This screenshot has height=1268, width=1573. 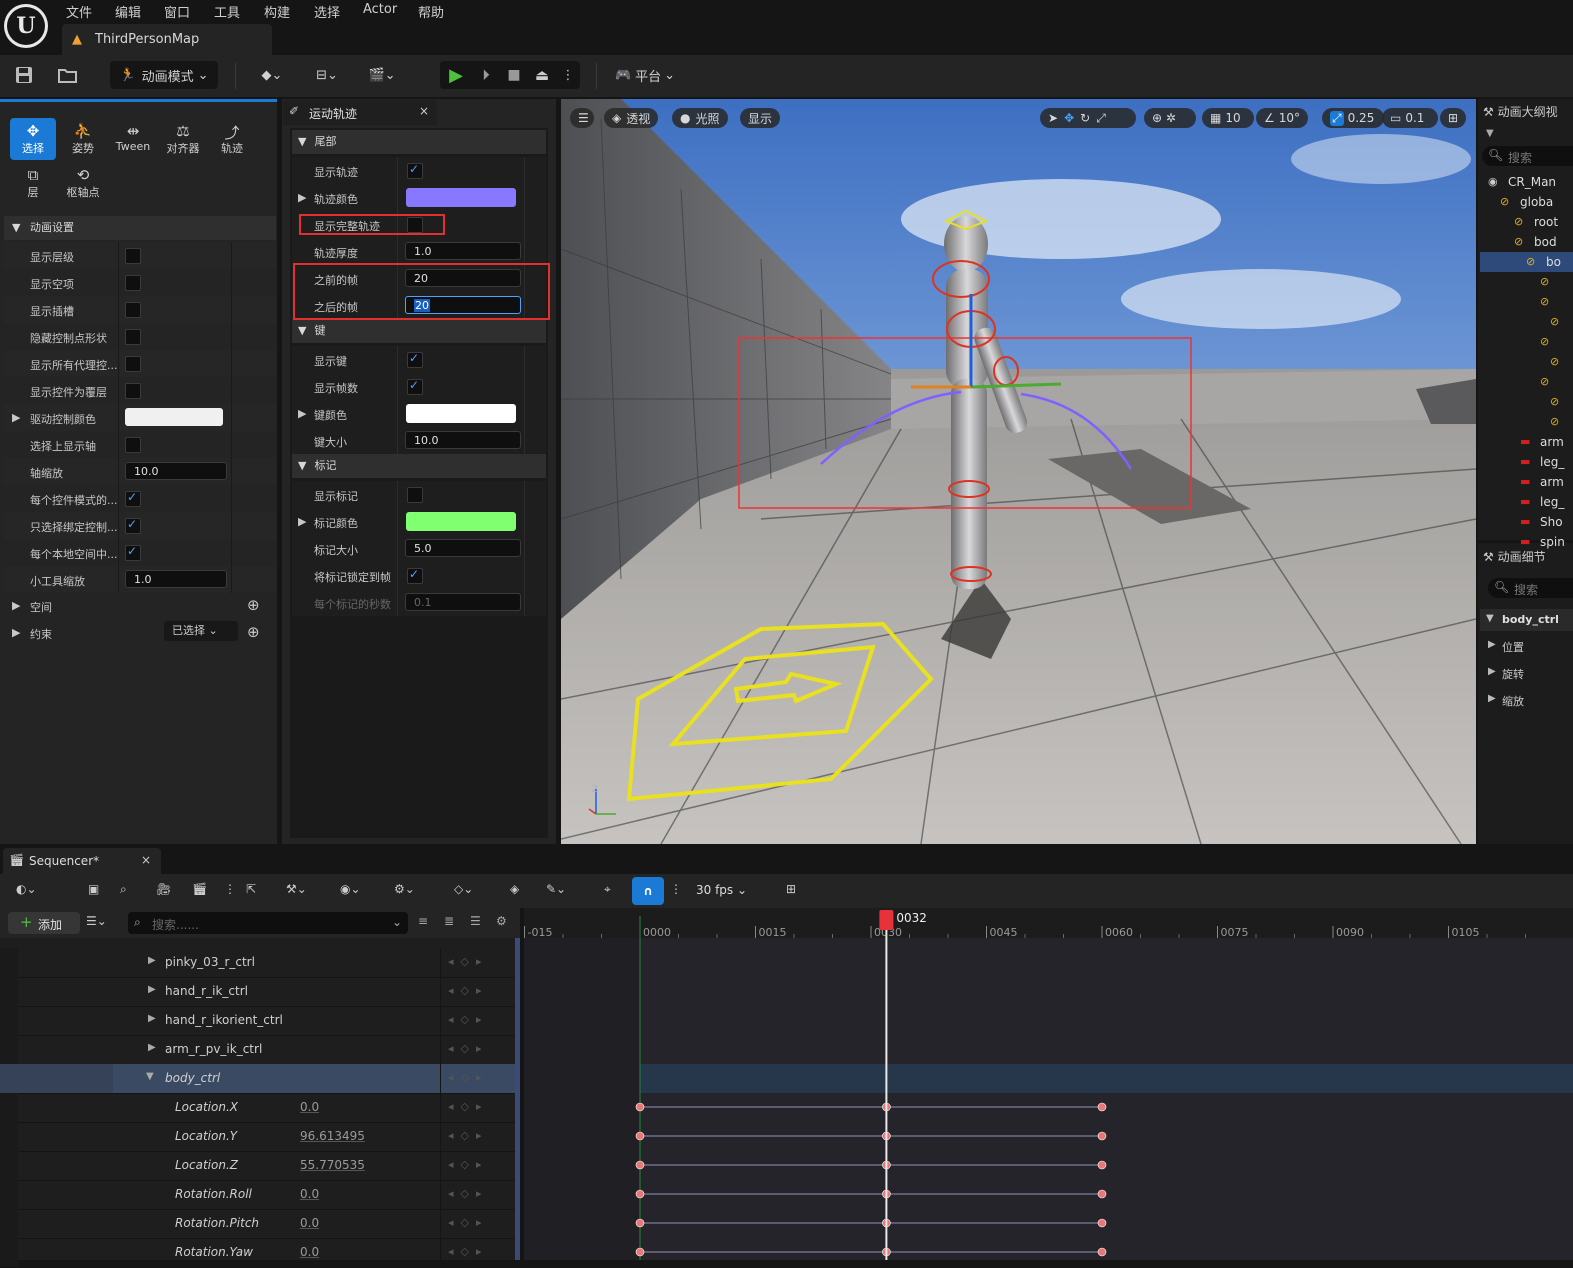 I want to click on setting-number-input: 10.0, so click(x=176, y=471).